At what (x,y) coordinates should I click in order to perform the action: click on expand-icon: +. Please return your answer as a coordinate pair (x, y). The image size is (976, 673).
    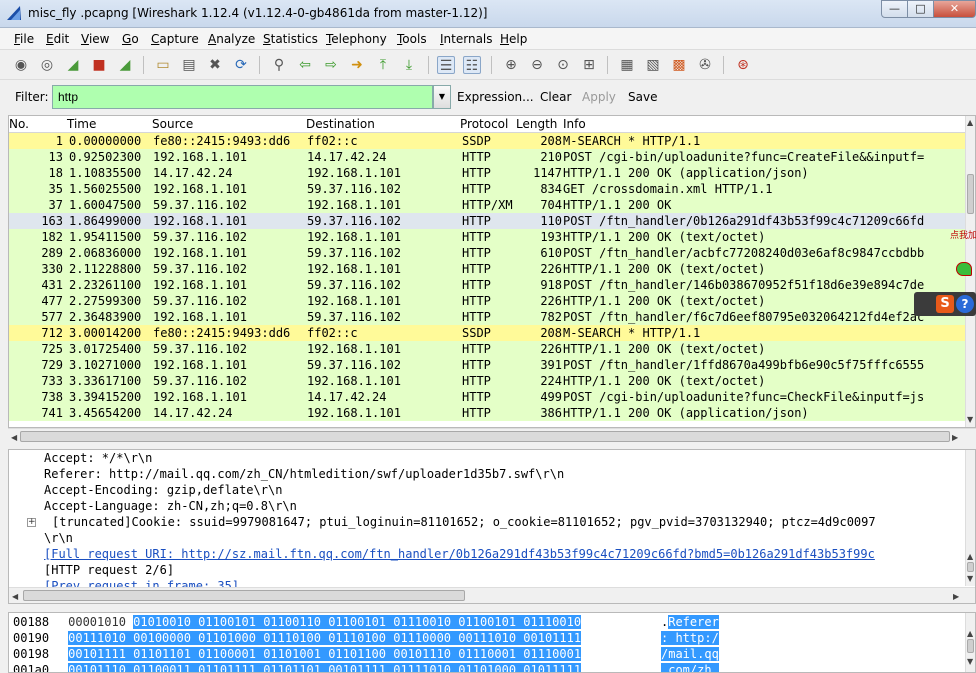
    Looking at the image, I should click on (31, 522).